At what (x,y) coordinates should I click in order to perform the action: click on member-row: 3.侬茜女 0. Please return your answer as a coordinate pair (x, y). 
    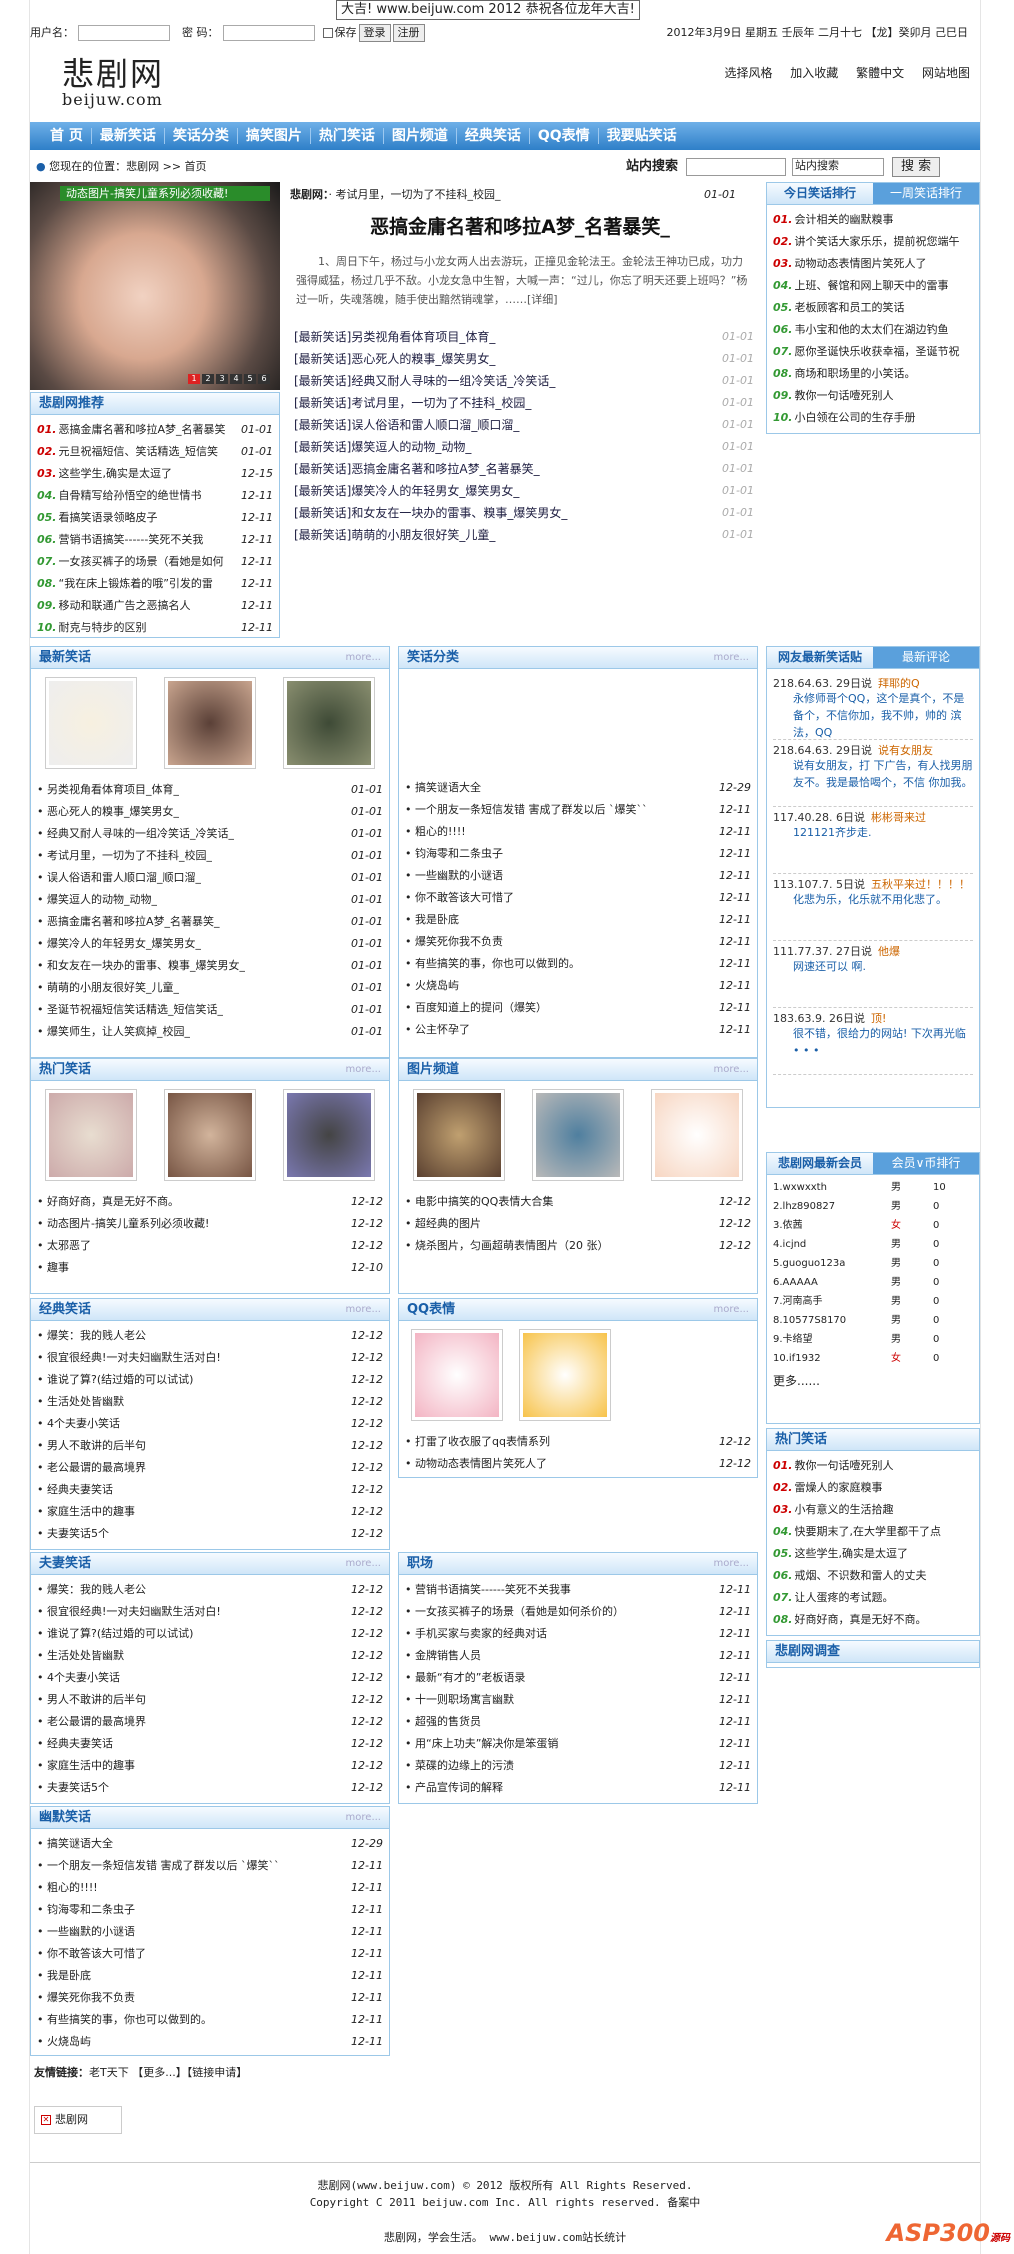
    Looking at the image, I should click on (873, 1225).